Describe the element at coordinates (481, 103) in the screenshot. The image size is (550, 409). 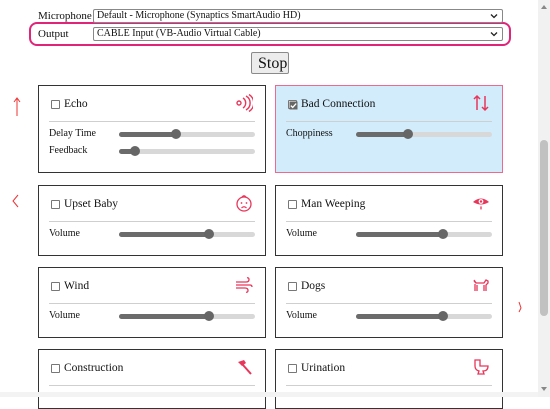
I see `up-down-arrows-icon` at that location.